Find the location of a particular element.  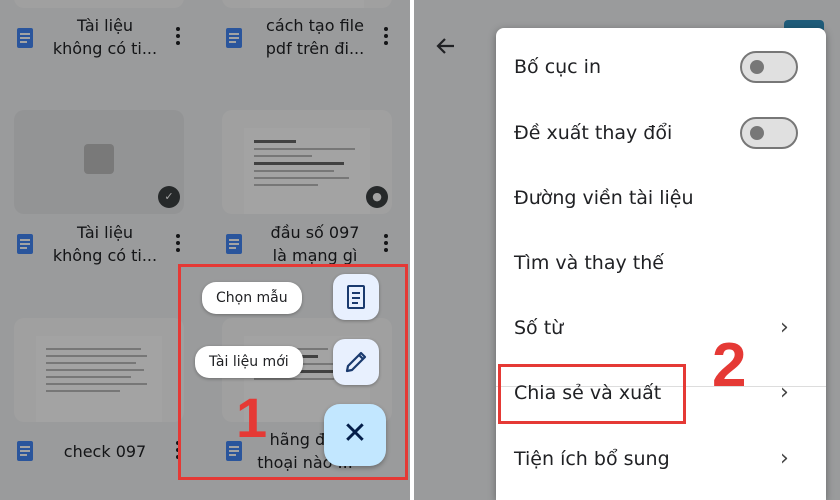

menu-item-label: Đề xuất thay đổi is located at coordinates (593, 133).